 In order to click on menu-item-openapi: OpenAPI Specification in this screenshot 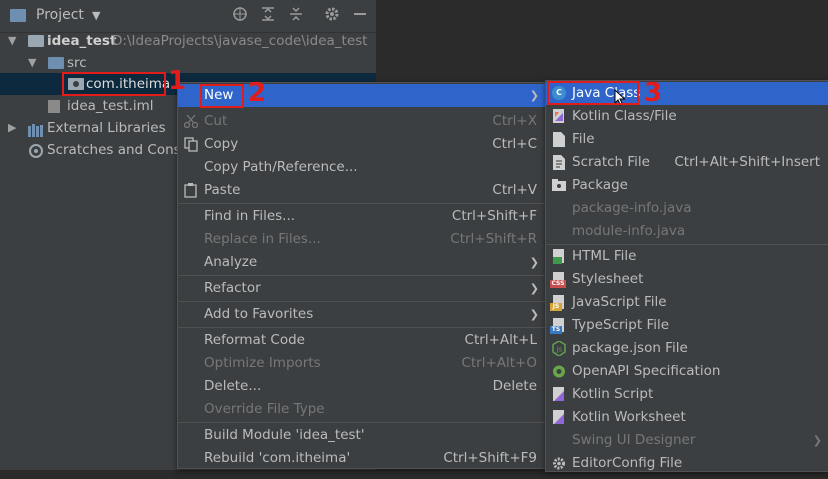, I will do `click(687, 371)`.